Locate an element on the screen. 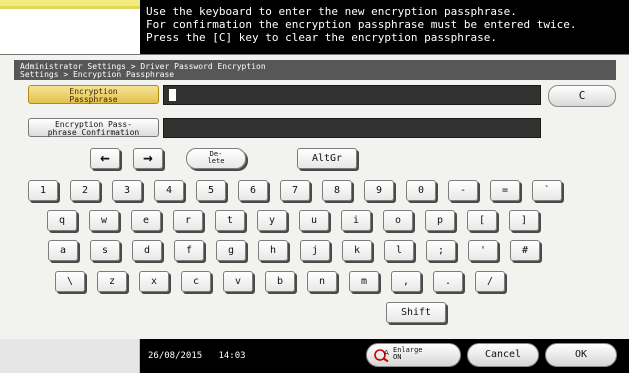 The image size is (629, 373). key-row4-1: z is located at coordinates (112, 281).